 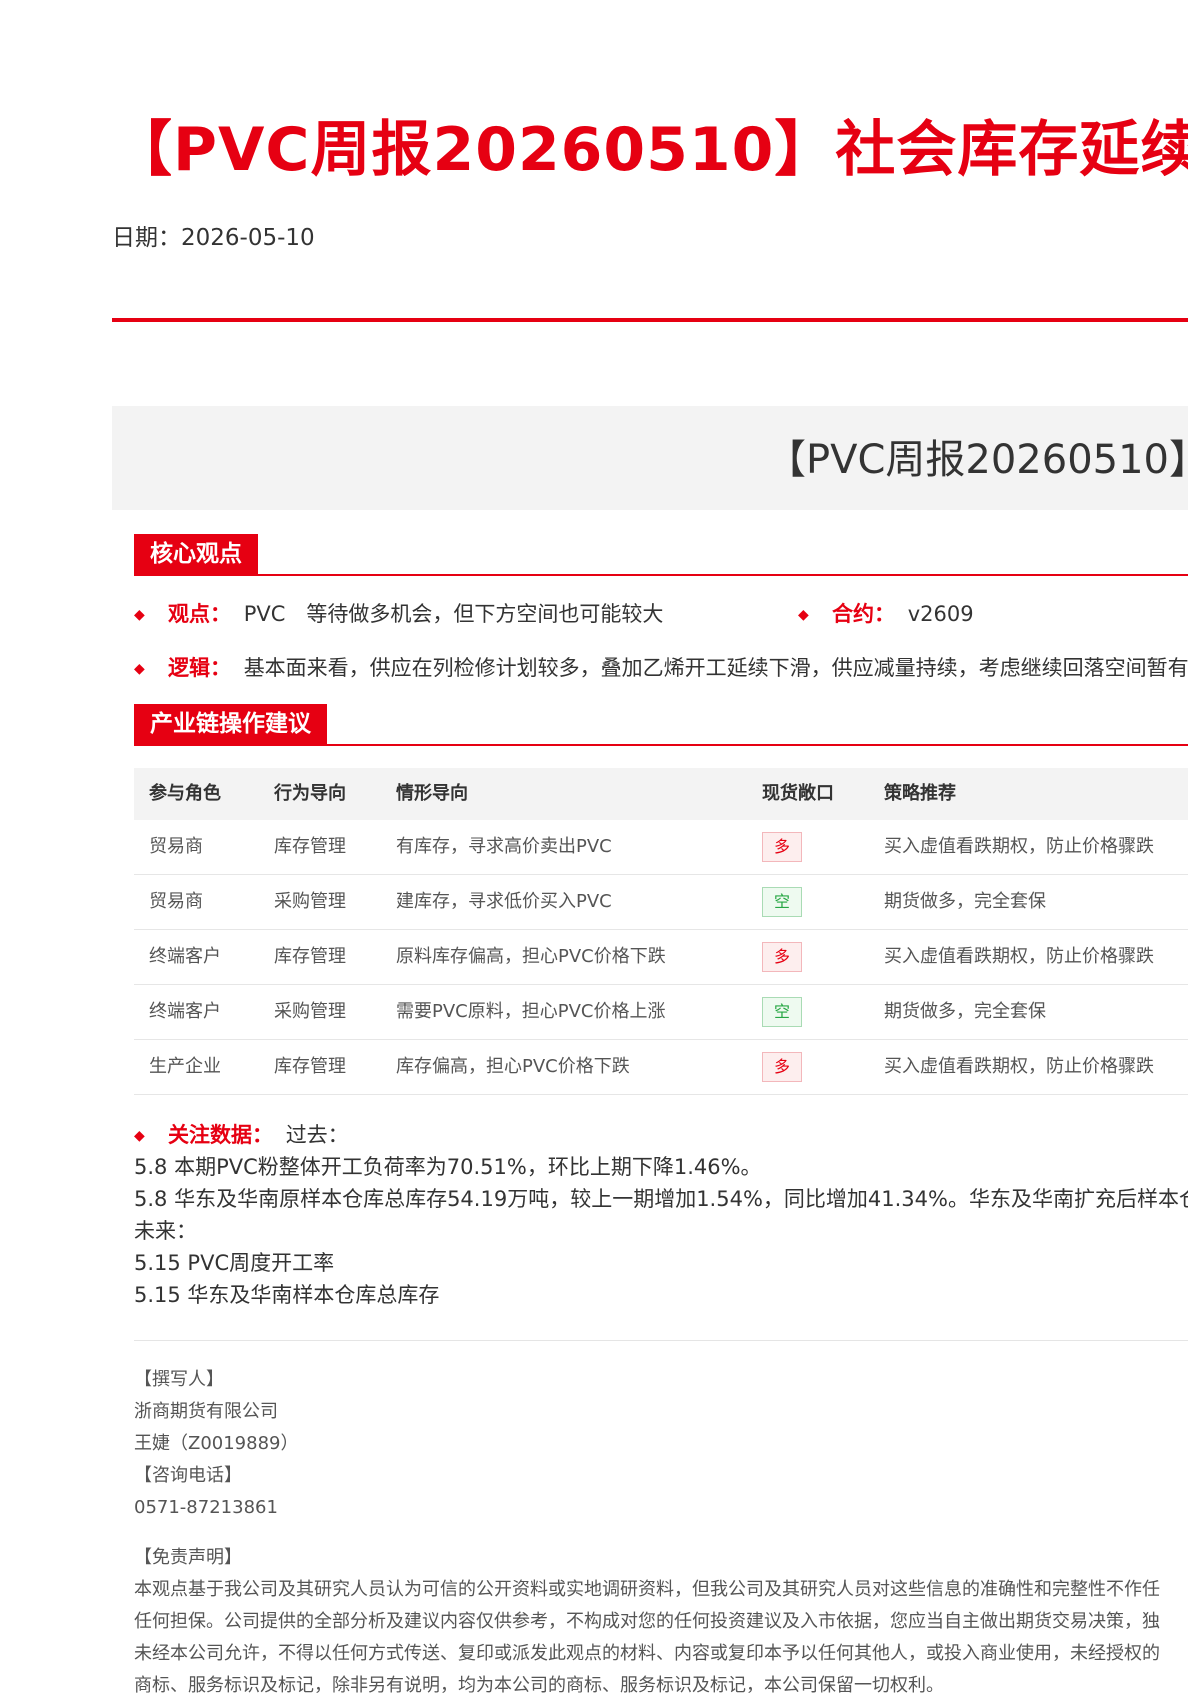 What do you see at coordinates (196, 554) in the screenshot?
I see `section-core-view-tag: 核心观点` at bounding box center [196, 554].